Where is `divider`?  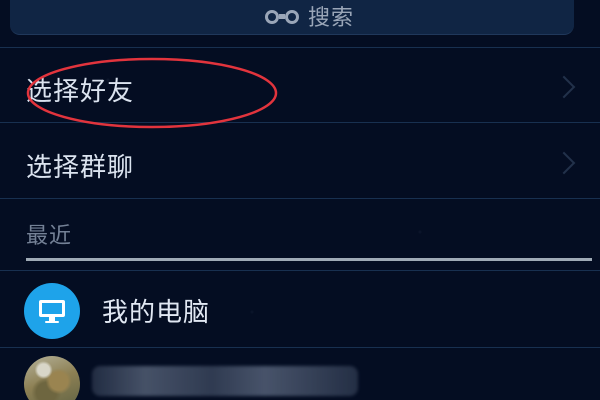 divider is located at coordinates (300, 198).